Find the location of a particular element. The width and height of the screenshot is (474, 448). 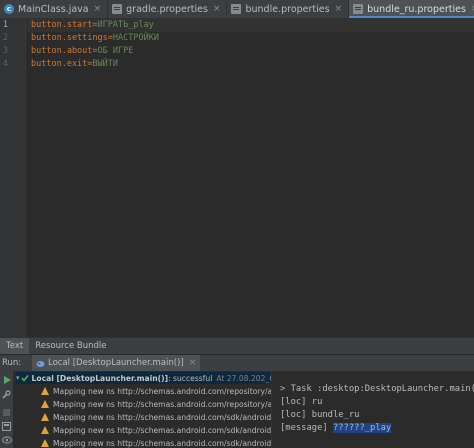

property-value: ОБ ИГРЕ is located at coordinates (115, 51).